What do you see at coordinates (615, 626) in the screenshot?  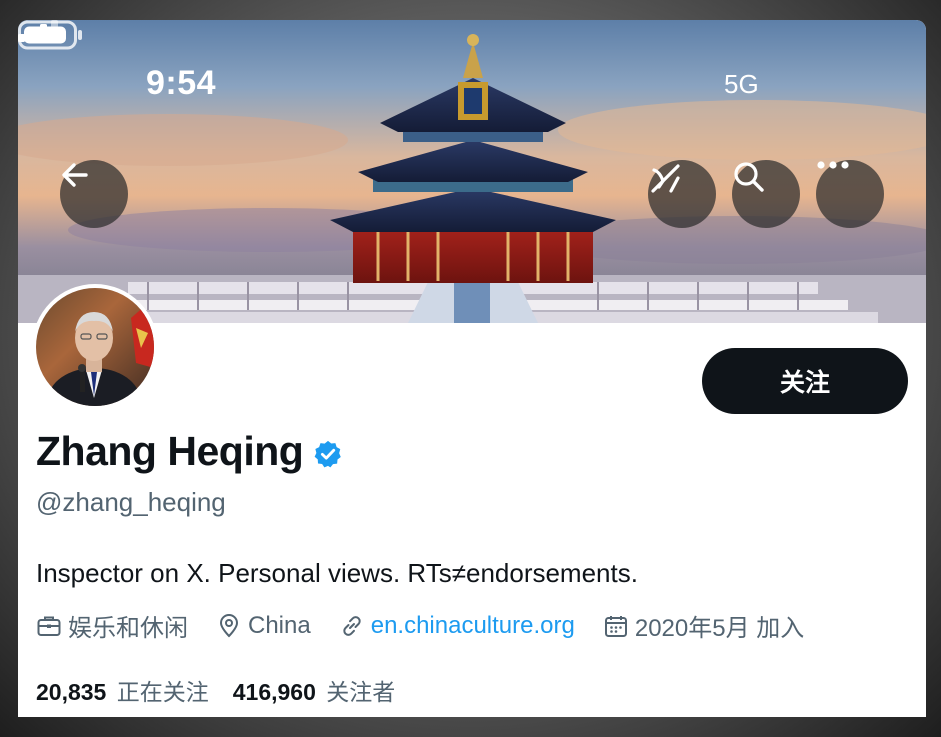 I see `calendar-icon` at bounding box center [615, 626].